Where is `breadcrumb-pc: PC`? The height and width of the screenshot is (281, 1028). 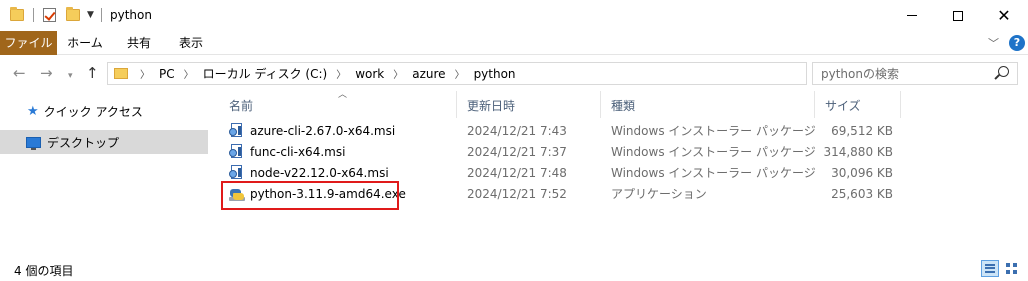 breadcrumb-pc: PC is located at coordinates (167, 74).